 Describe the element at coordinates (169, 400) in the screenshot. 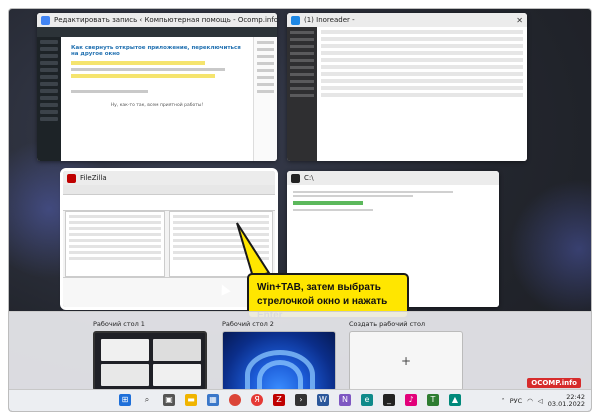

I see `task-view-icon: ▣` at that location.